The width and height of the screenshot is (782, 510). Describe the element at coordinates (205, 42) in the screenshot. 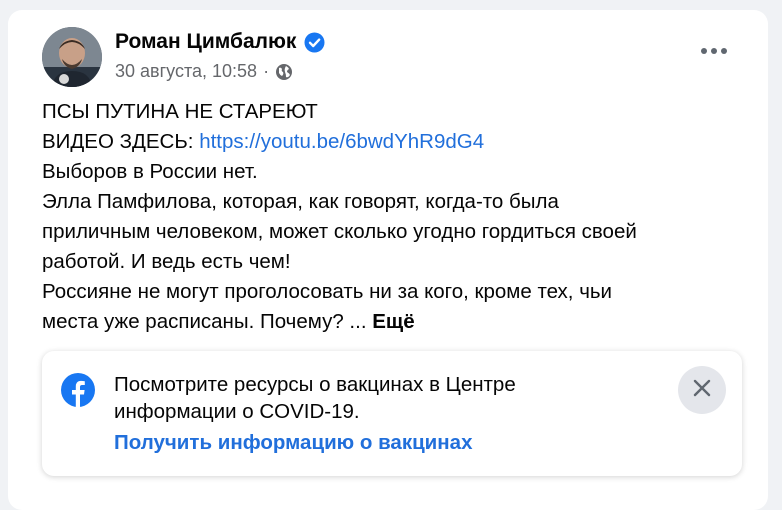

I see `author-name: Роман Цимбалюк` at that location.